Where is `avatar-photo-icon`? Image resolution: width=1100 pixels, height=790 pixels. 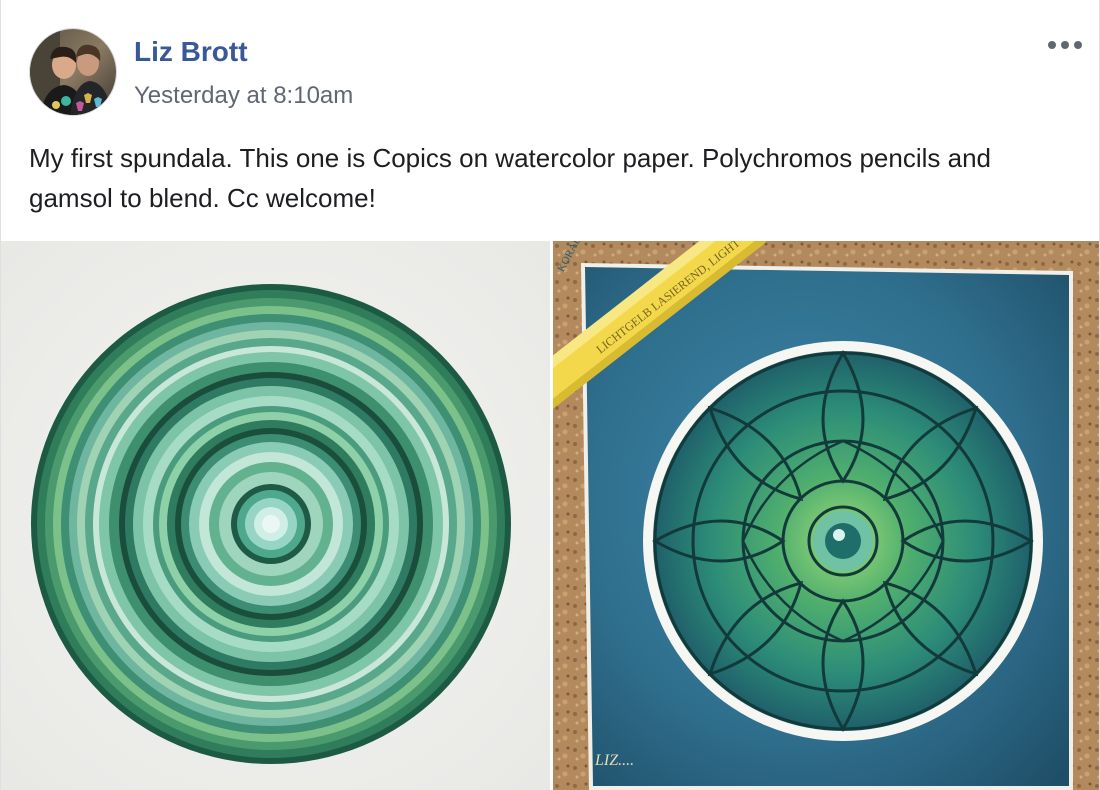
avatar-photo-icon is located at coordinates (73, 72).